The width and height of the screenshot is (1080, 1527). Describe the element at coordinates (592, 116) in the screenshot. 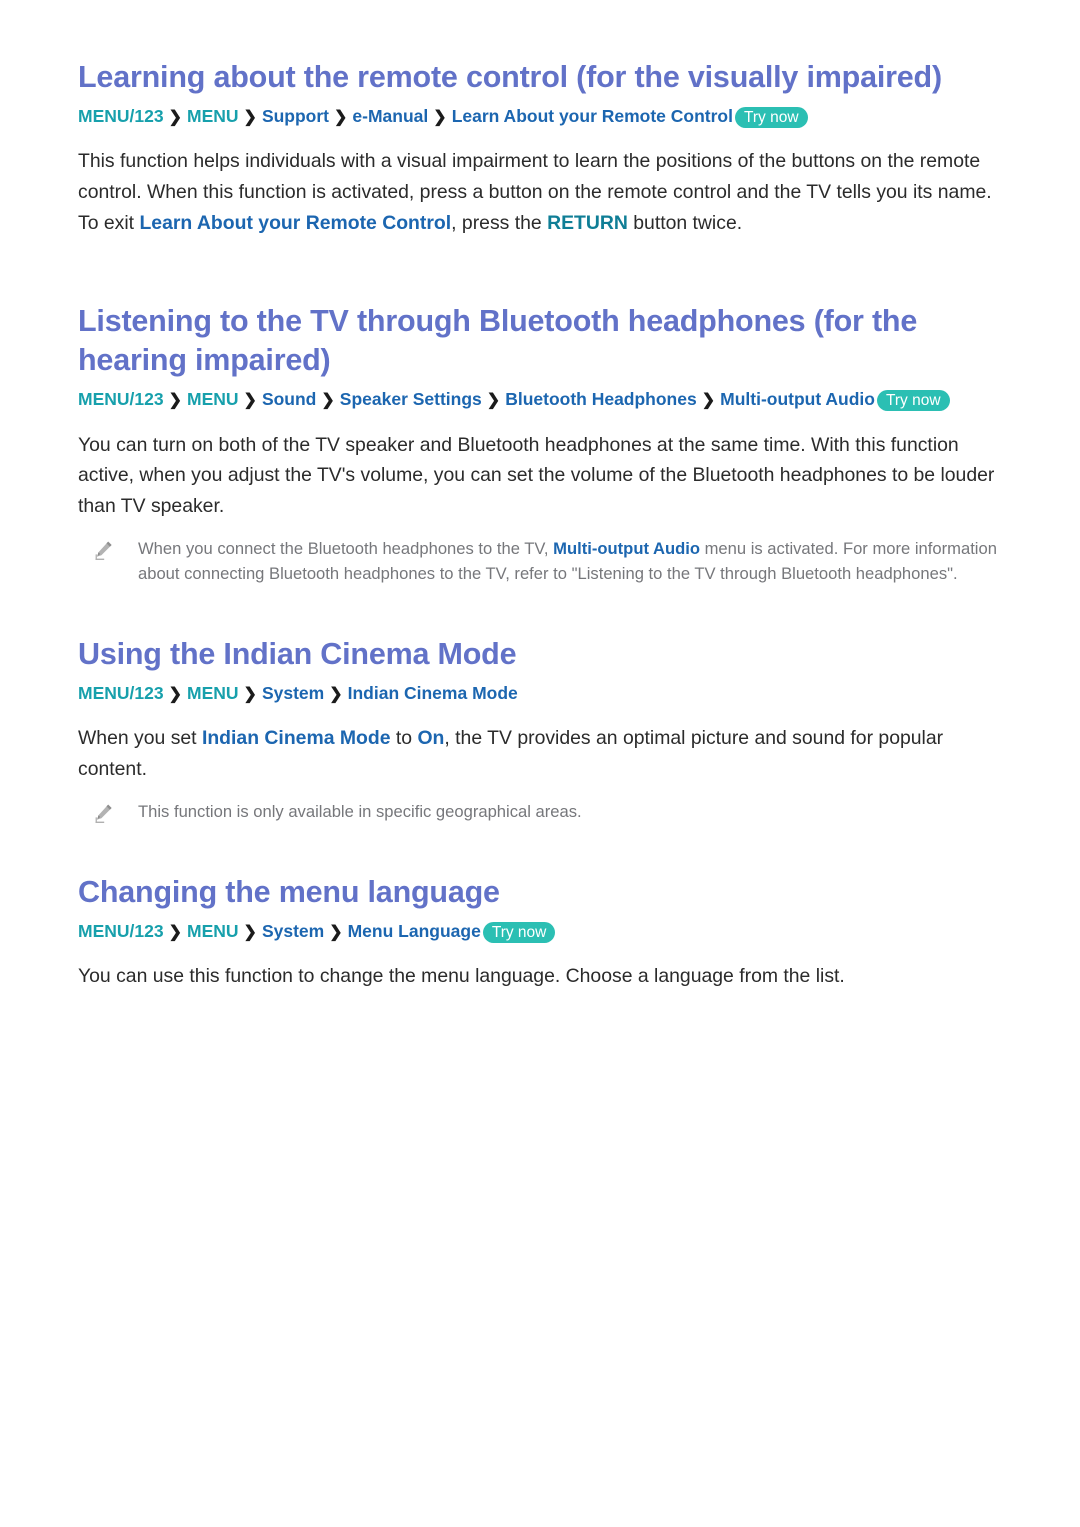

I see `breadcrumb-node: Learn About your Remote Control` at that location.